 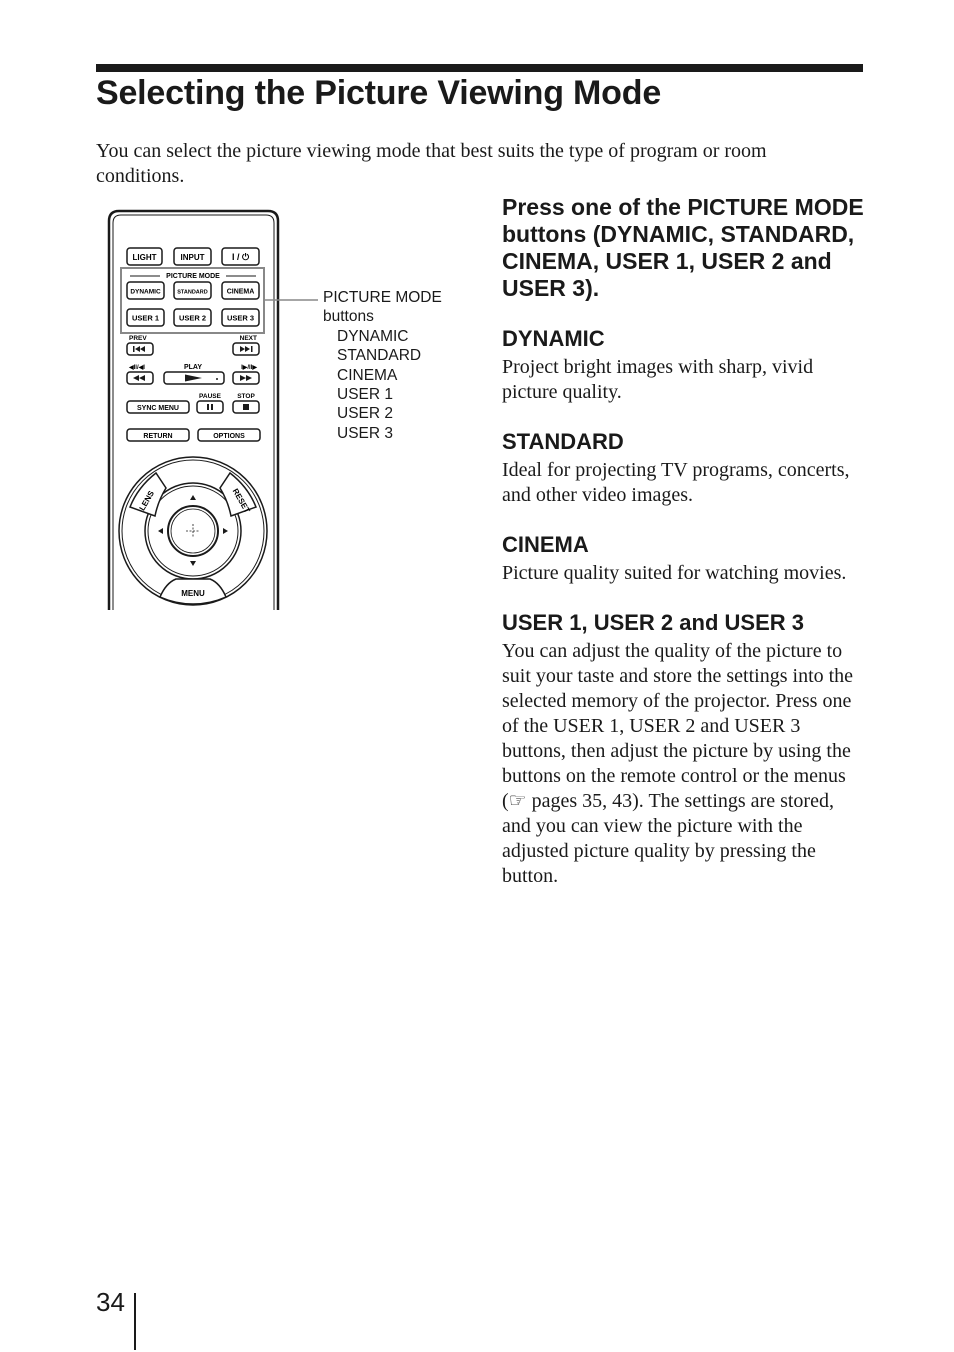 I want to click on svg-text: I / ⏻, so click(x=241, y=257).